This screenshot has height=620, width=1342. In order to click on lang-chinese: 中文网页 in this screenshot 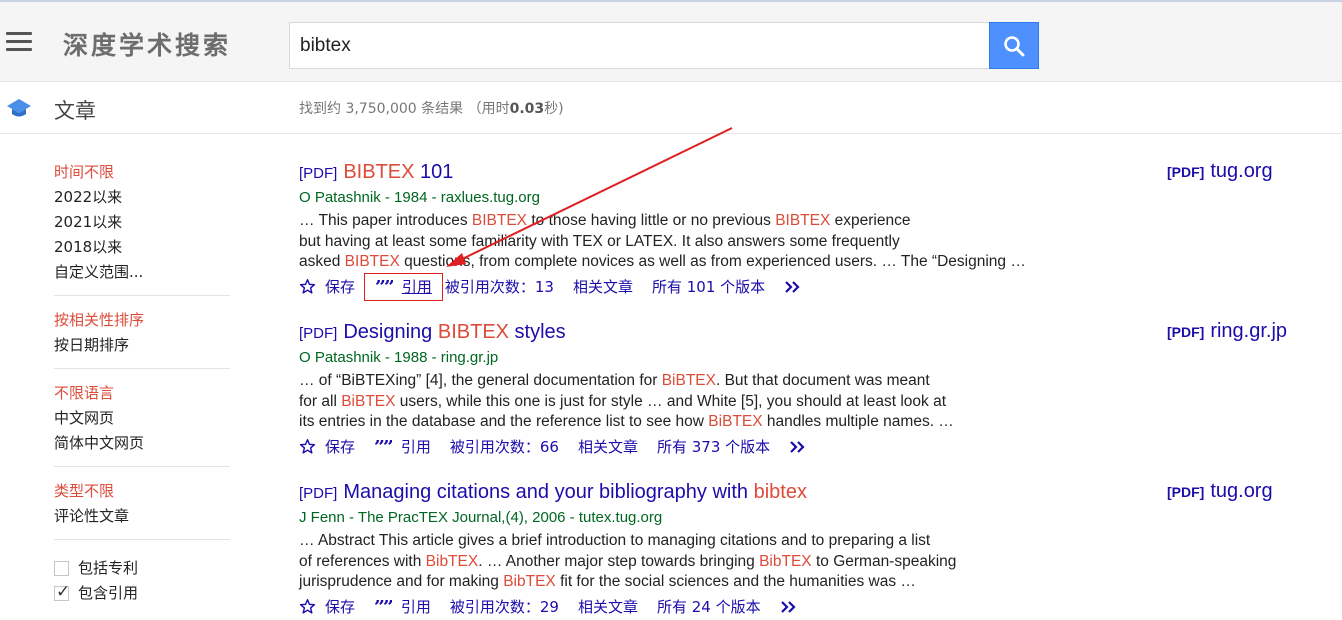, I will do `click(142, 418)`.